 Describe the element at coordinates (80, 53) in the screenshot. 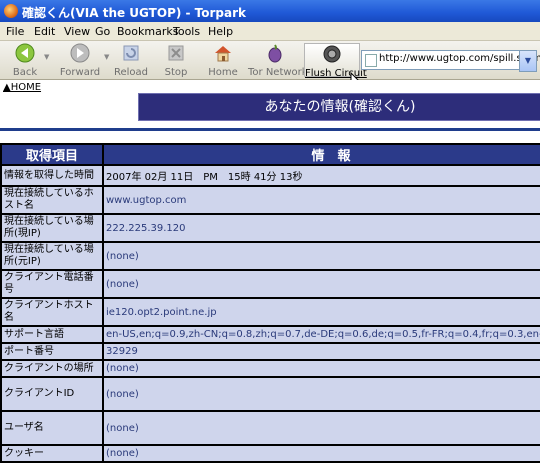

I see `forward-arrow-icon` at that location.